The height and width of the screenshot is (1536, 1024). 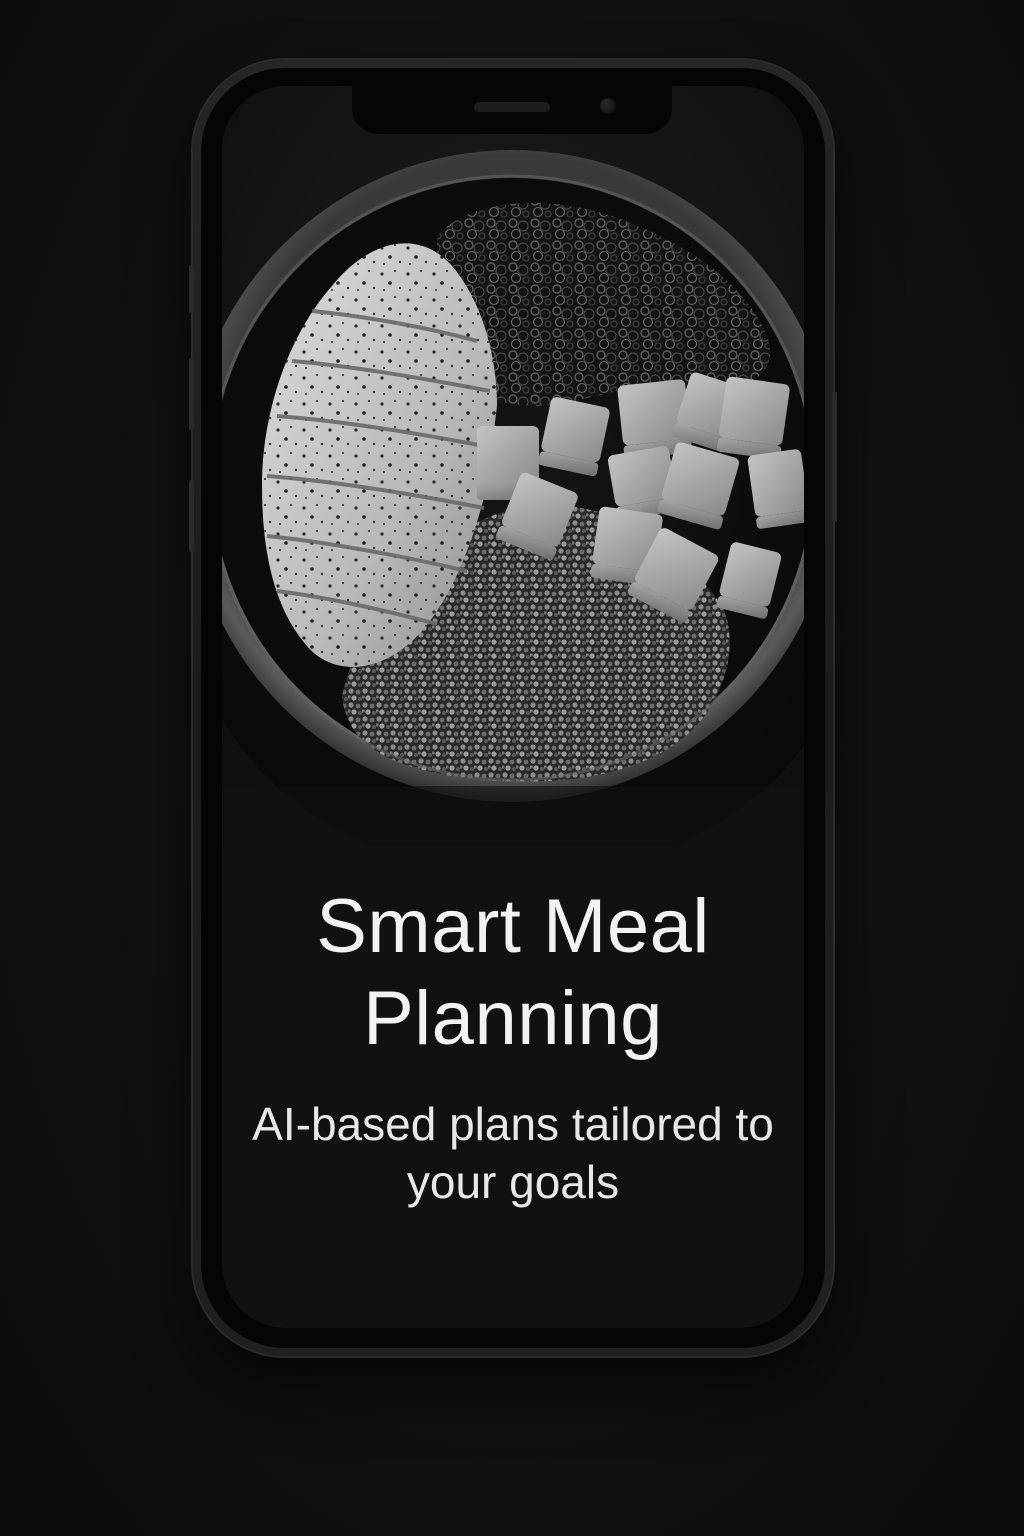 What do you see at coordinates (191, 516) in the screenshot?
I see `volume-down-button` at bounding box center [191, 516].